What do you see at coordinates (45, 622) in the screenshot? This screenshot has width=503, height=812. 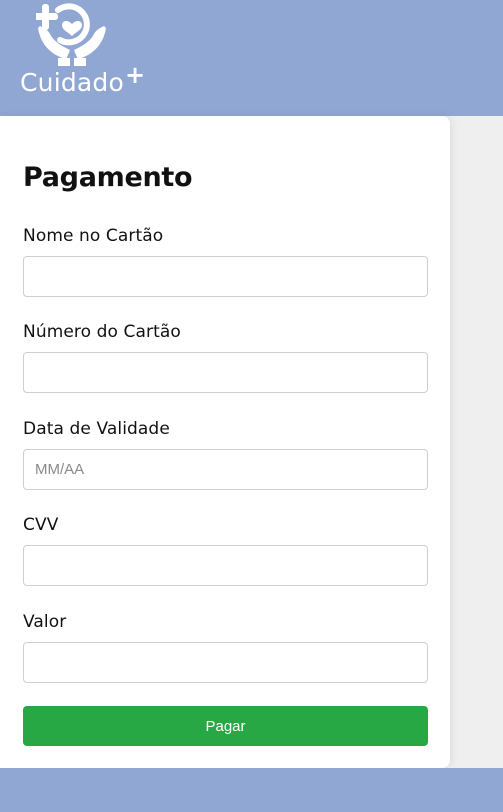 I see `amount-label: Valor` at bounding box center [45, 622].